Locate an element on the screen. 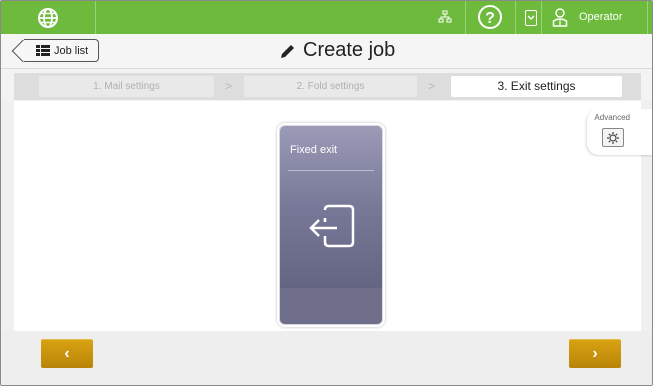 This screenshot has width=653, height=386. next-button: › is located at coordinates (595, 353).